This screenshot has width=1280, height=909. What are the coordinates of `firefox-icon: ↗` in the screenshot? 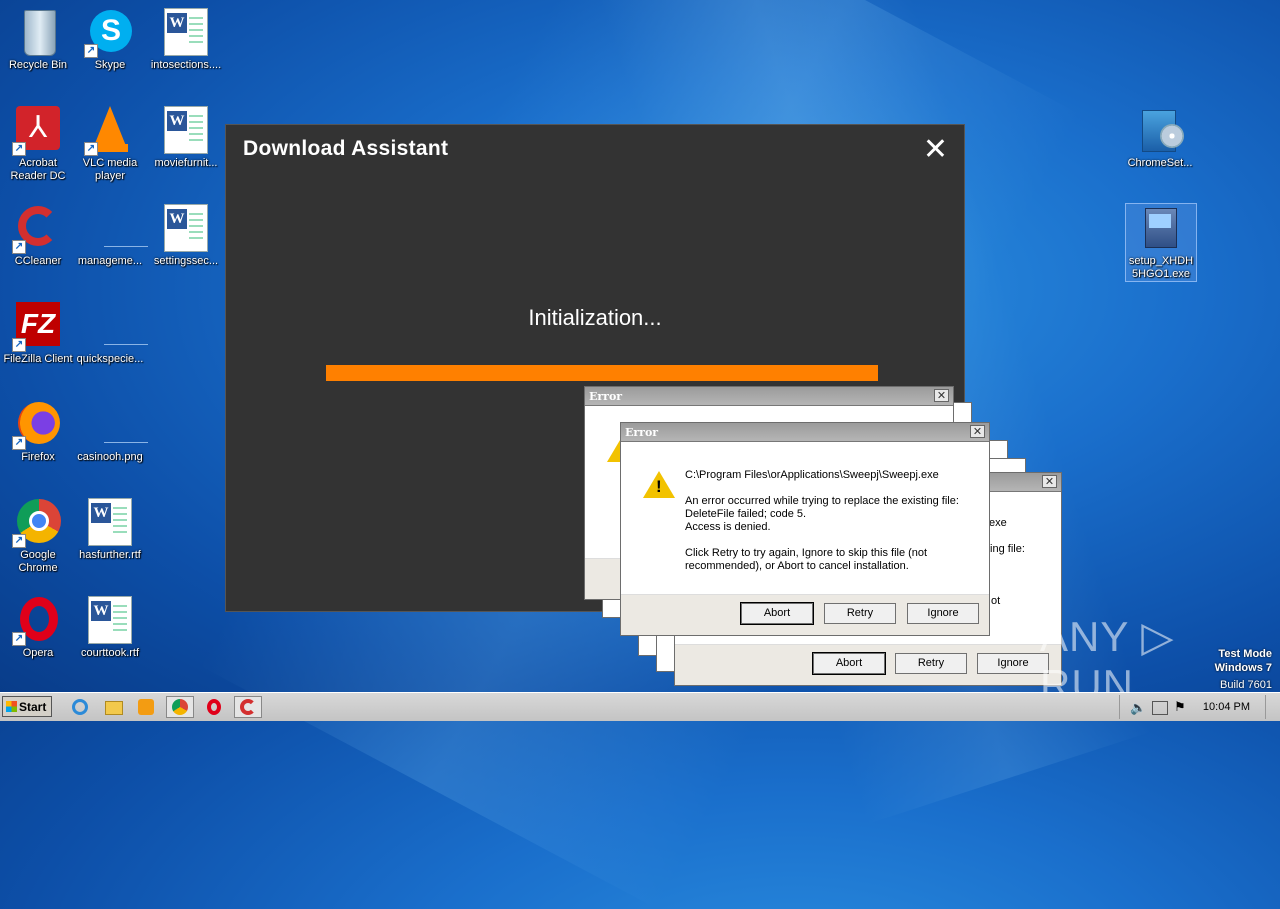 It's located at (37, 425).